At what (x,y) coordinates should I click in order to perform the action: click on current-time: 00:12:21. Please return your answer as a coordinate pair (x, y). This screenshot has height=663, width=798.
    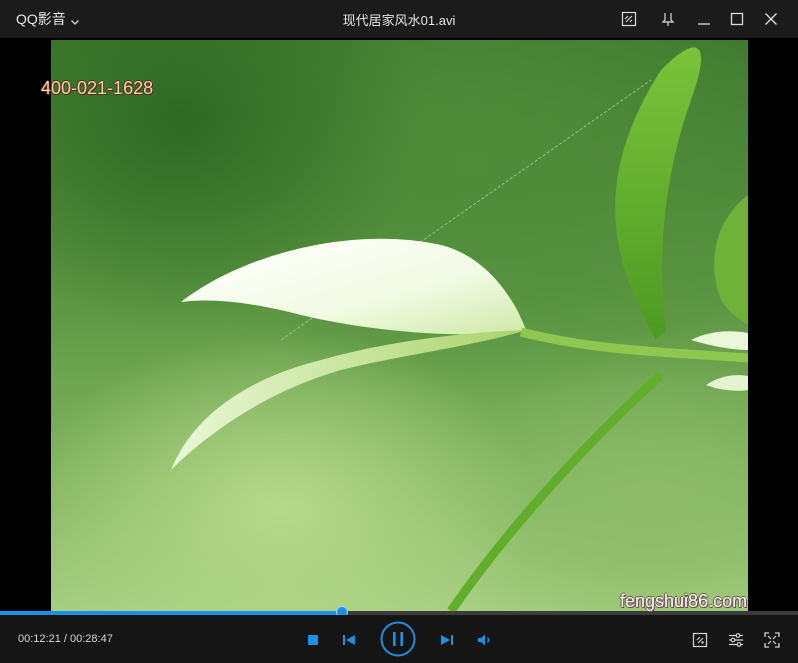
    Looking at the image, I should click on (39, 639).